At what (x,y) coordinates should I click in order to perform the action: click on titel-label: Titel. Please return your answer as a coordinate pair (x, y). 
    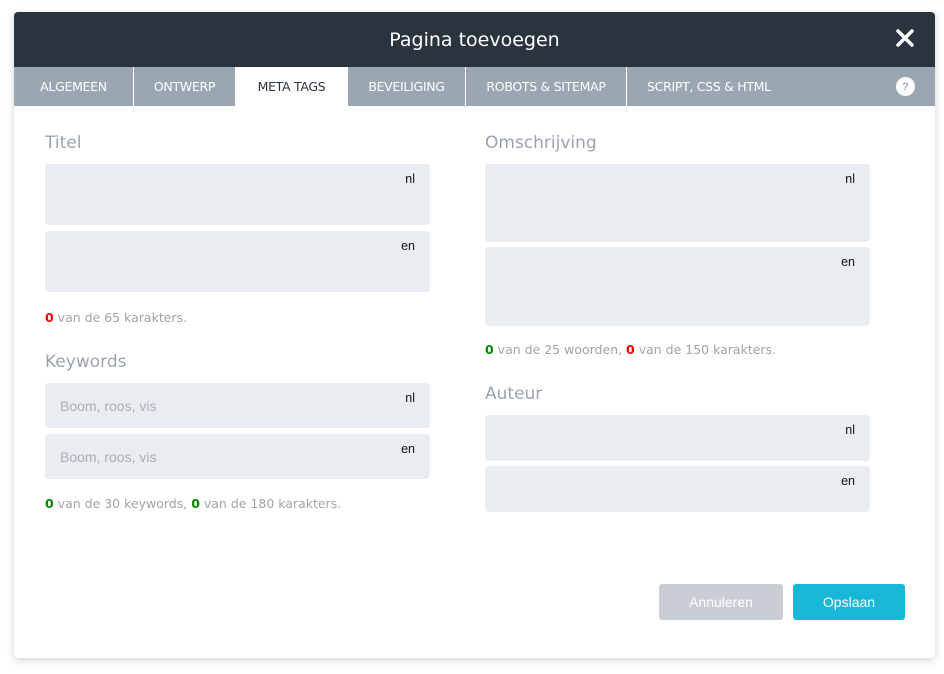
    Looking at the image, I should click on (63, 143).